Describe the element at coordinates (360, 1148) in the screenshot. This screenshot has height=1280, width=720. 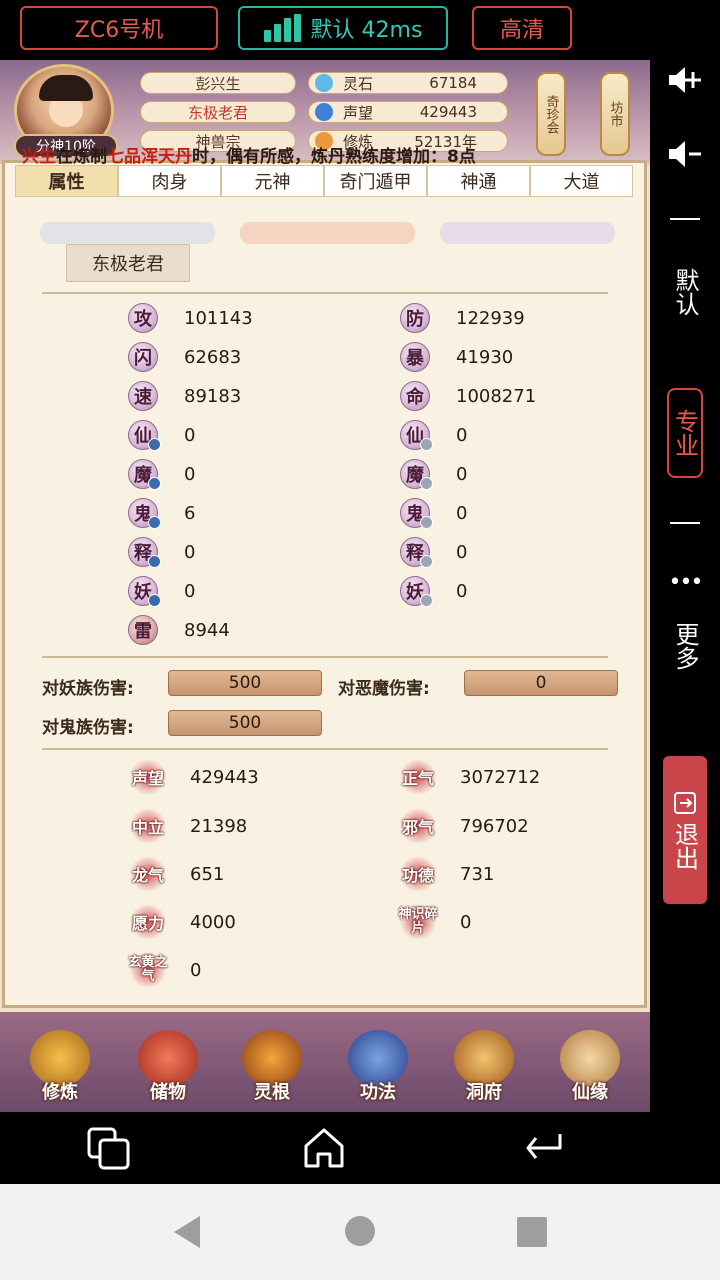
I see `emulator-nav-bar` at that location.